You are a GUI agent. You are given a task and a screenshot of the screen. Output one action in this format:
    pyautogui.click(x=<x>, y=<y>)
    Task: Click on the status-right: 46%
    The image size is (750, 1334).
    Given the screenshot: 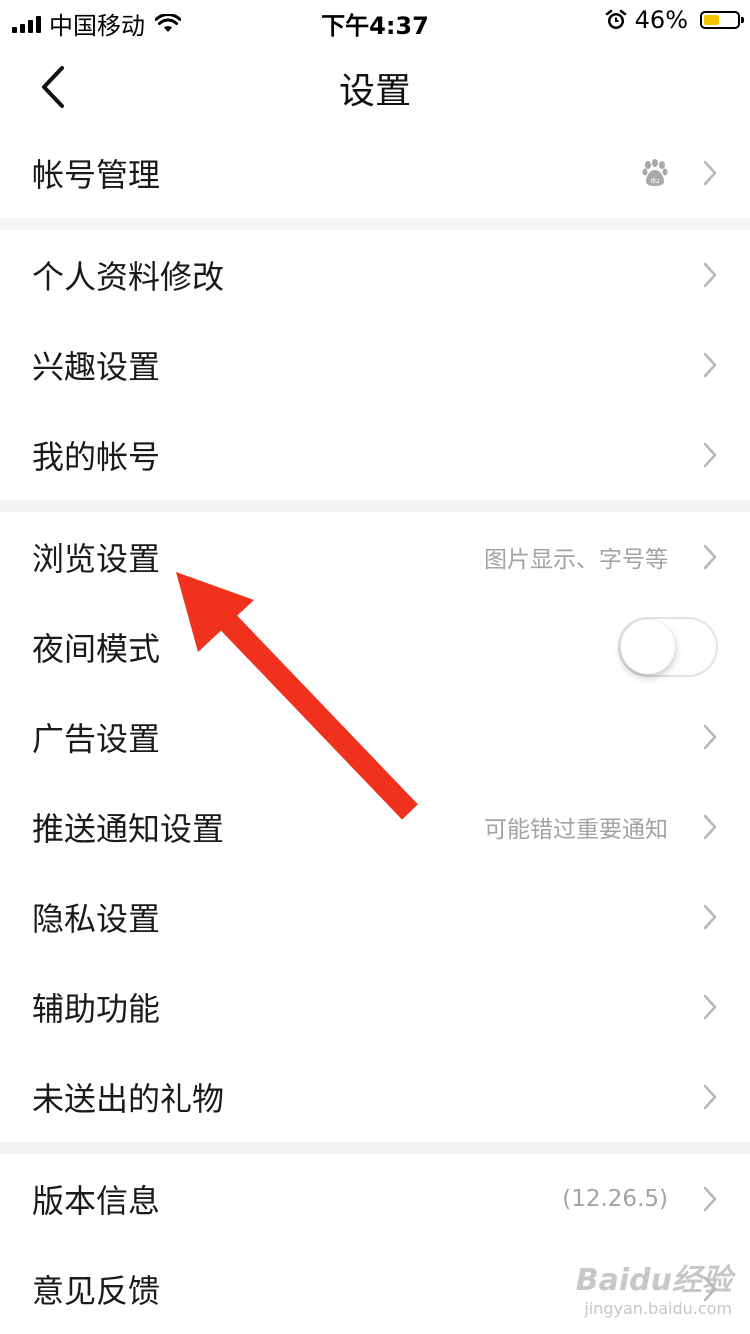 What is the action you would take?
    pyautogui.click(x=674, y=20)
    